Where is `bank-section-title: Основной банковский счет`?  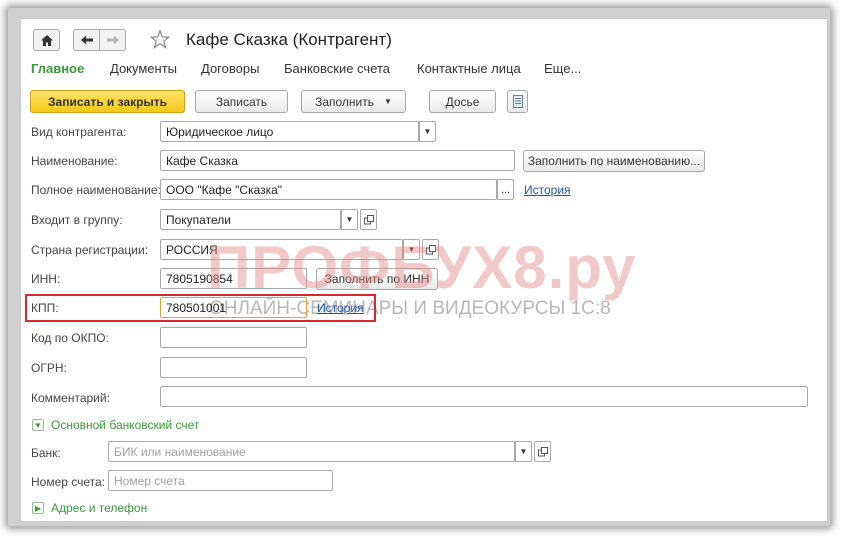 bank-section-title: Основной банковский счет is located at coordinates (125, 425).